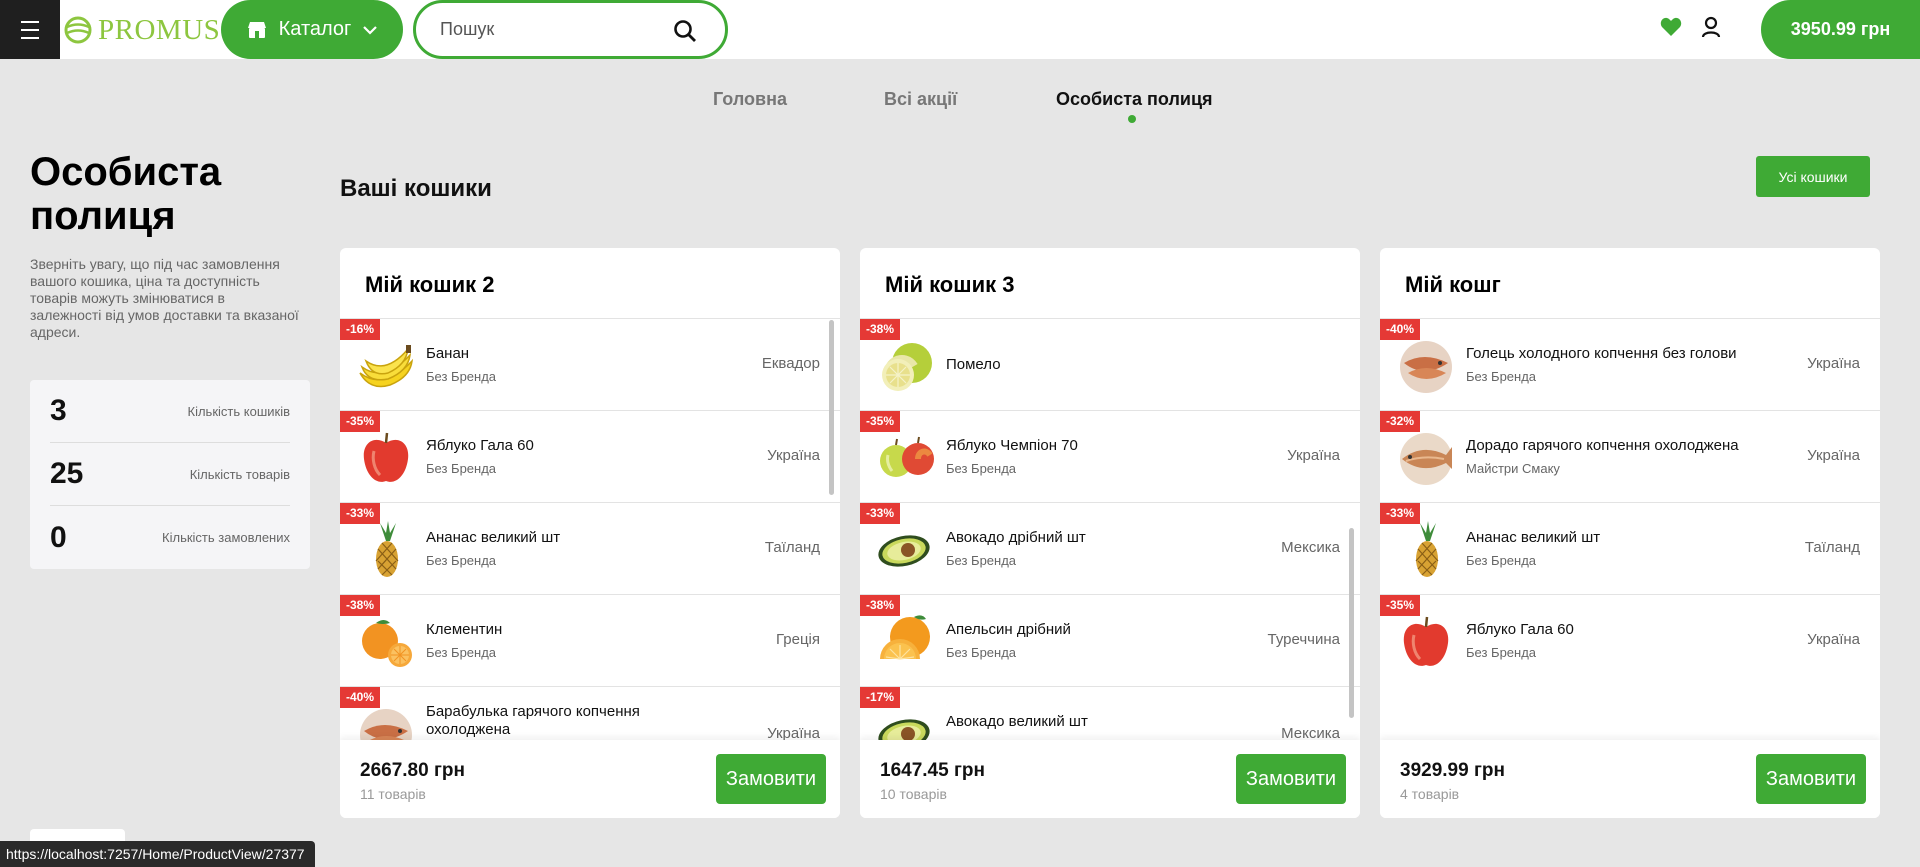 This screenshot has height=867, width=1920. I want to click on cart-footer: 3929.99 грн 4 товарів Замовити, so click(1630, 779).